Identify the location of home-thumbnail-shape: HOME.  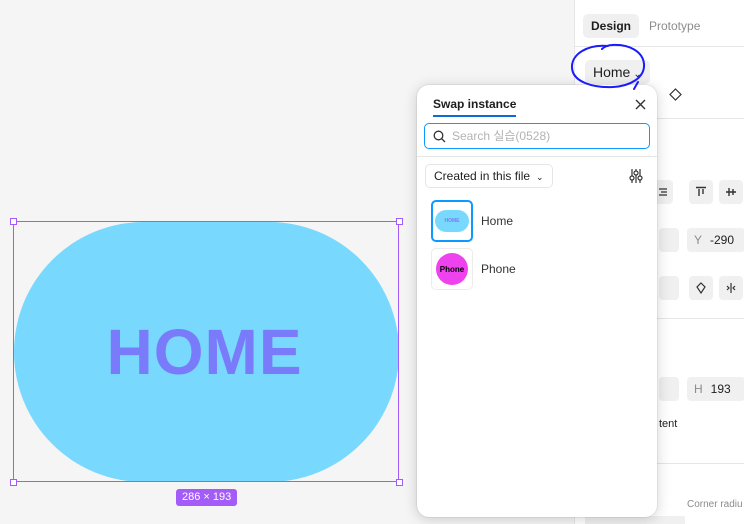
(452, 221).